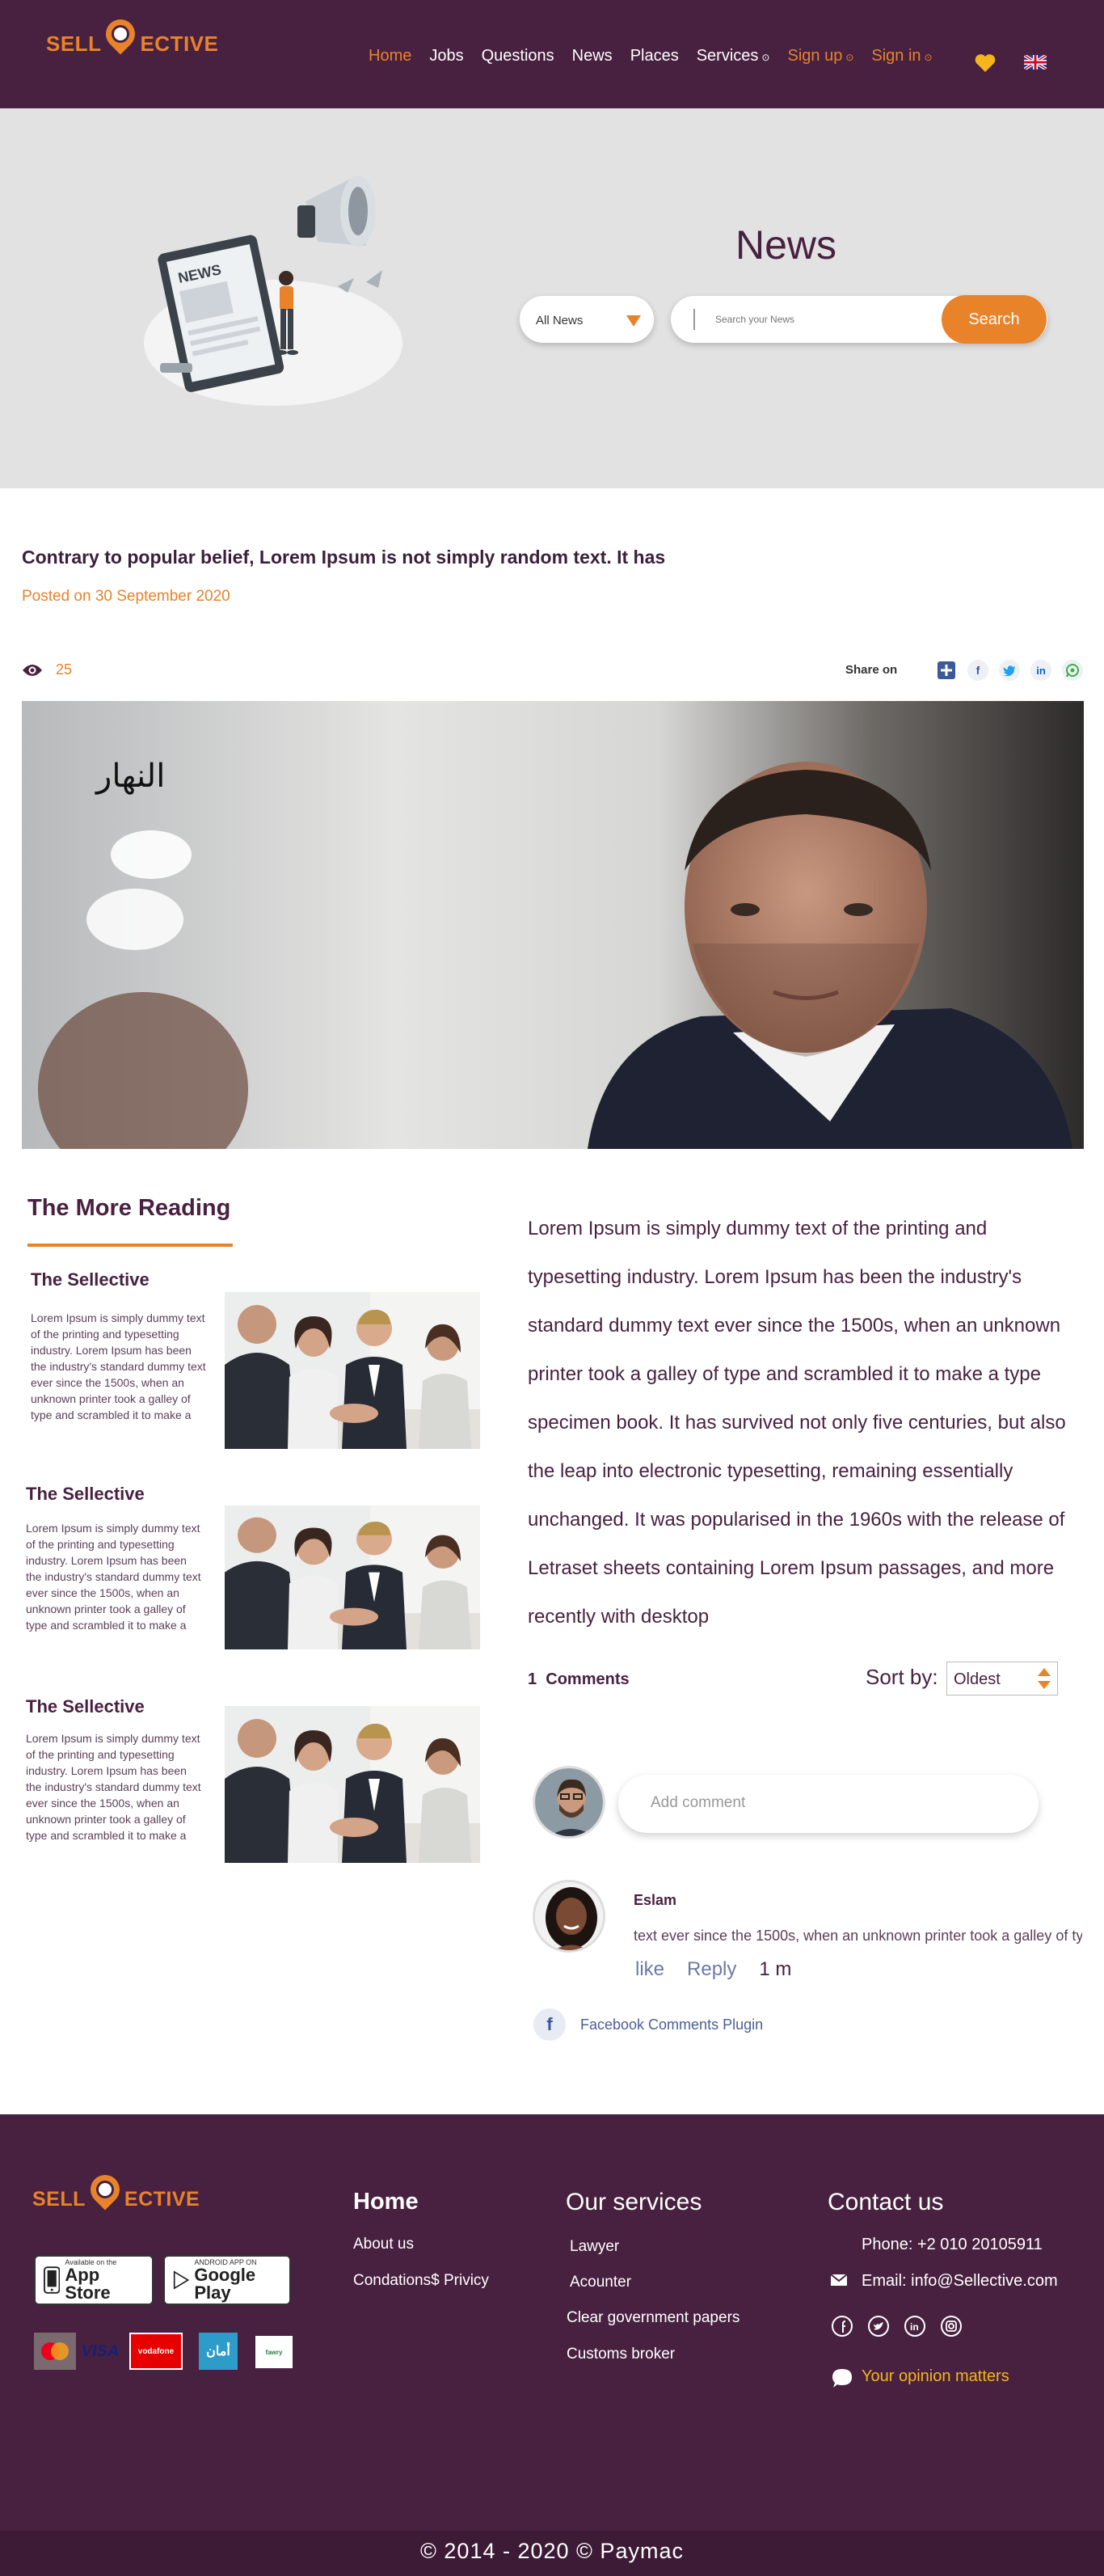  Describe the element at coordinates (560, 320) in the screenshot. I see `category-select-value: All News` at that location.